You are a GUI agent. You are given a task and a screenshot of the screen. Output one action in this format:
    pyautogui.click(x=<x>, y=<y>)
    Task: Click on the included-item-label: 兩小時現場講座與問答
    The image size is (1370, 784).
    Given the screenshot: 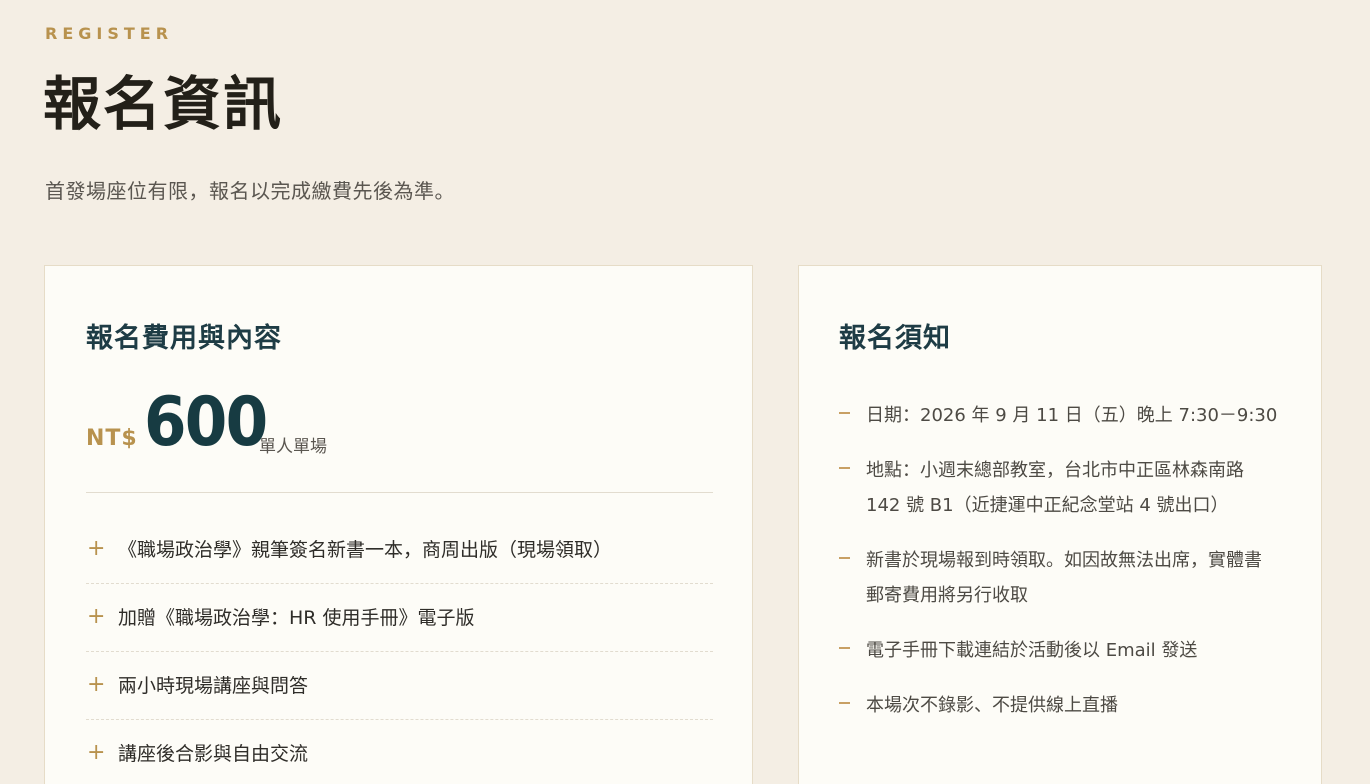 What is the action you would take?
    pyautogui.click(x=213, y=686)
    